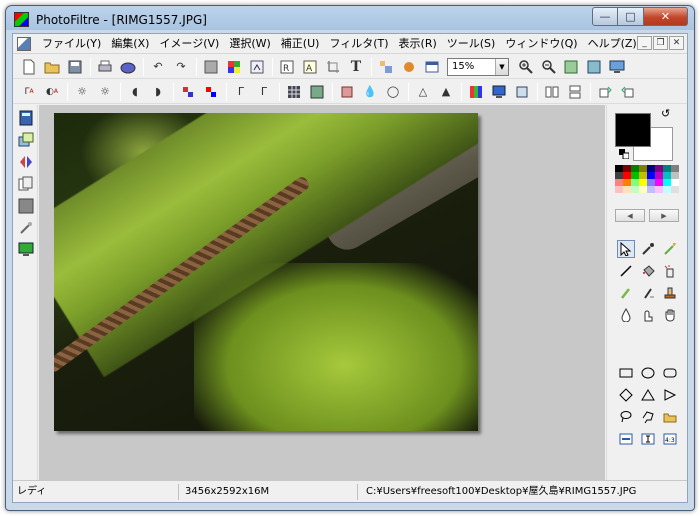 The width and height of the screenshot is (700, 516). Describe the element at coordinates (648, 395) in the screenshot. I see `triangle-shape-icon` at that location.